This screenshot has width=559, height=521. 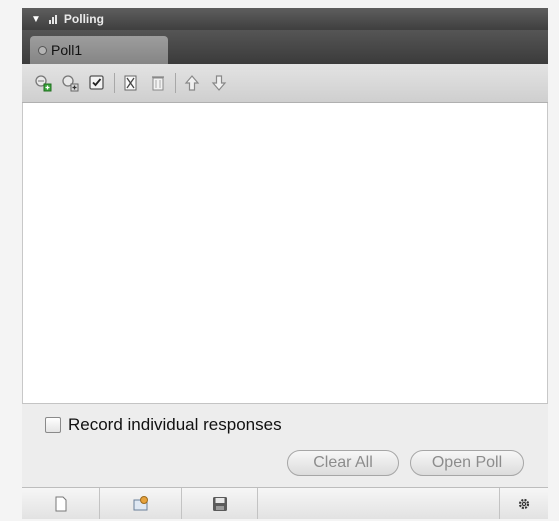 What do you see at coordinates (83, 19) in the screenshot?
I see `panel-title: Polling` at bounding box center [83, 19].